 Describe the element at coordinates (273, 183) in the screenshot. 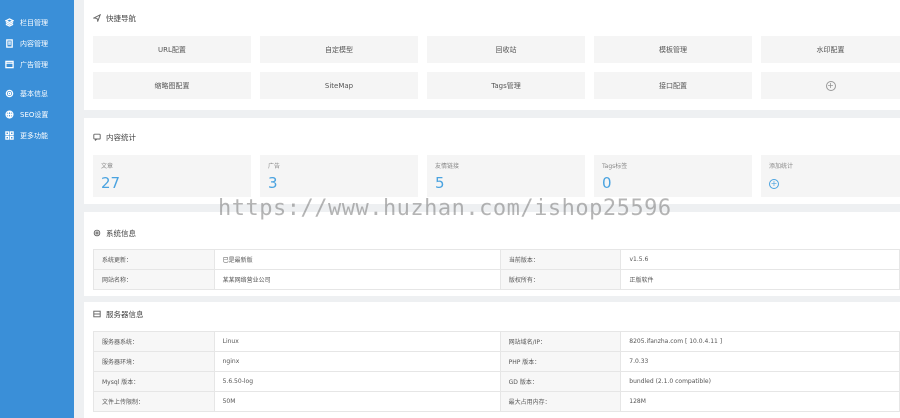

I see `stat-value: 3` at that location.